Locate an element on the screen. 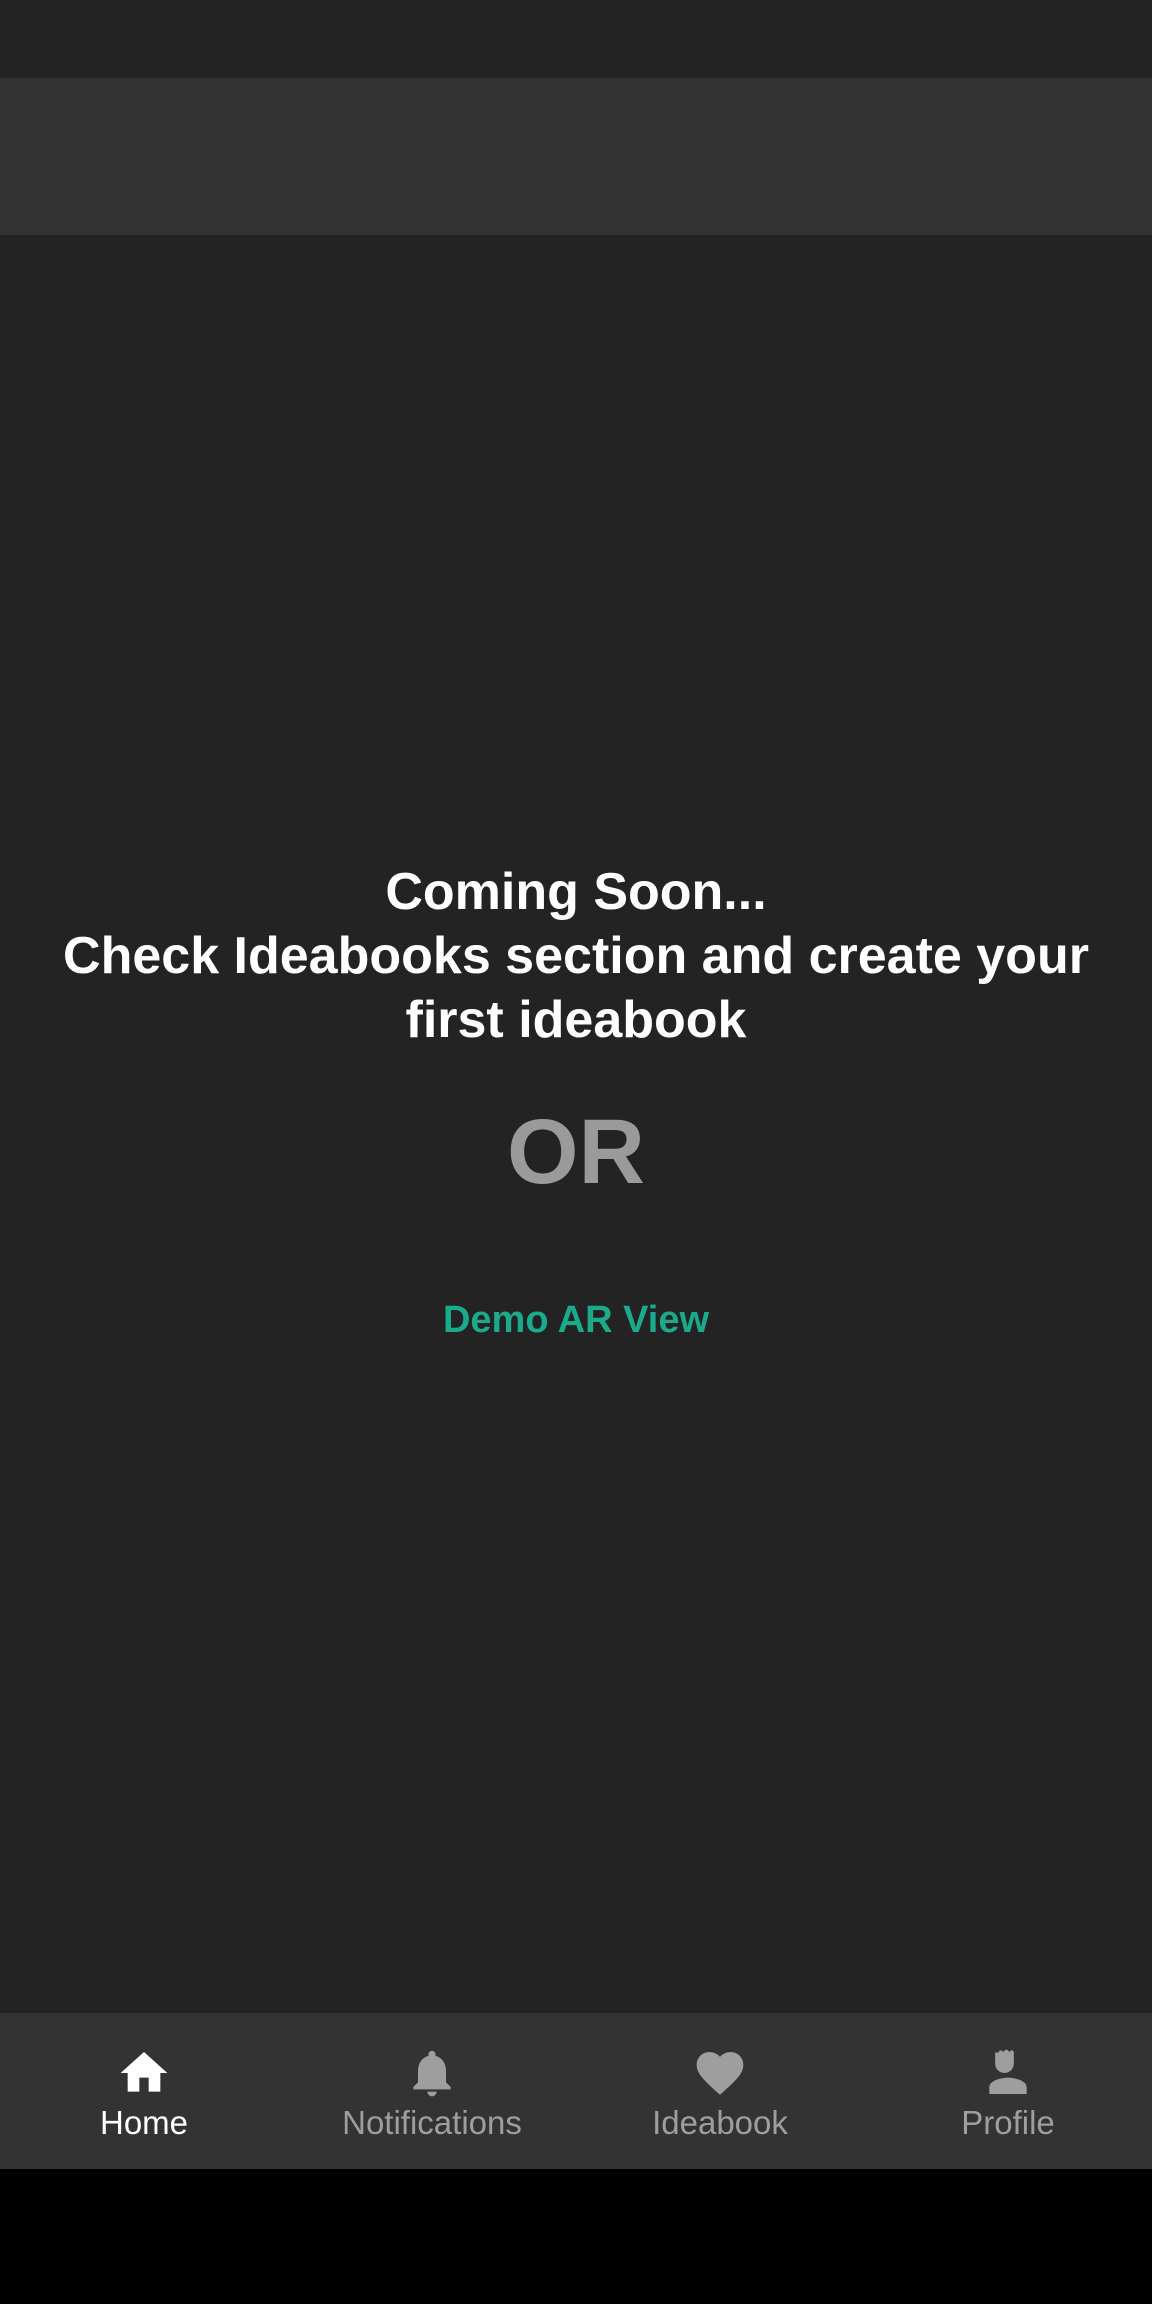 Image resolution: width=1152 pixels, height=2304 pixels. message-line-3: first ideabook is located at coordinates (576, 1020).